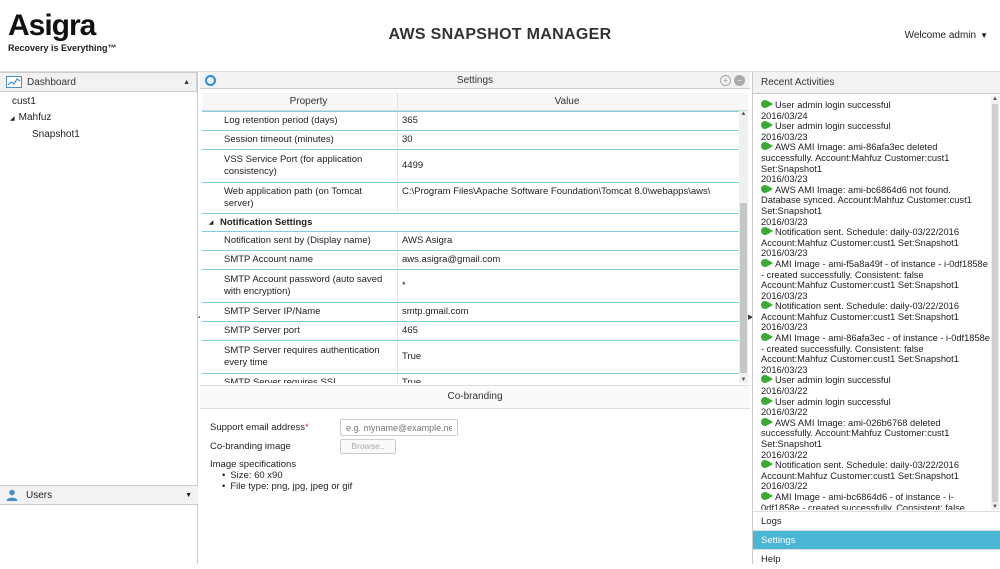 Image resolution: width=1000 pixels, height=569 pixels. I want to click on list-item: User admin login successful 2016/03/22, so click(876, 385).